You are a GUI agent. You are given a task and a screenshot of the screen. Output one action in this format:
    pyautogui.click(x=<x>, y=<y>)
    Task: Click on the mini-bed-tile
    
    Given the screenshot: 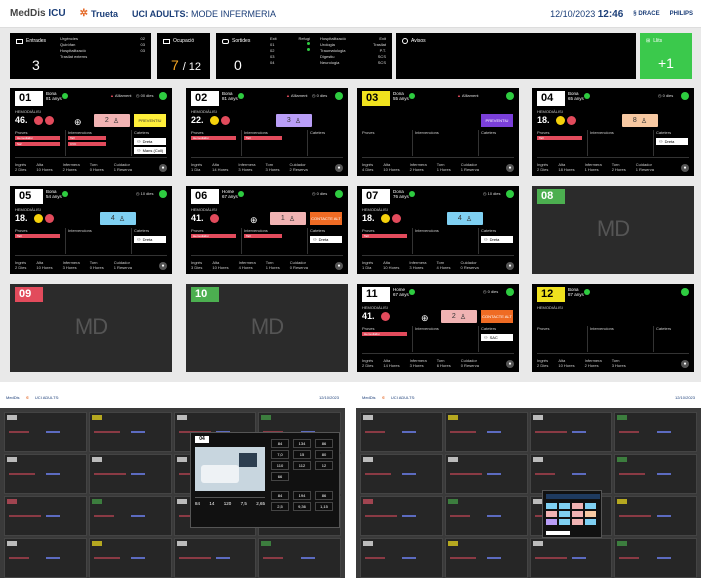 What is the action you would take?
    pyautogui.click(x=130, y=516)
    